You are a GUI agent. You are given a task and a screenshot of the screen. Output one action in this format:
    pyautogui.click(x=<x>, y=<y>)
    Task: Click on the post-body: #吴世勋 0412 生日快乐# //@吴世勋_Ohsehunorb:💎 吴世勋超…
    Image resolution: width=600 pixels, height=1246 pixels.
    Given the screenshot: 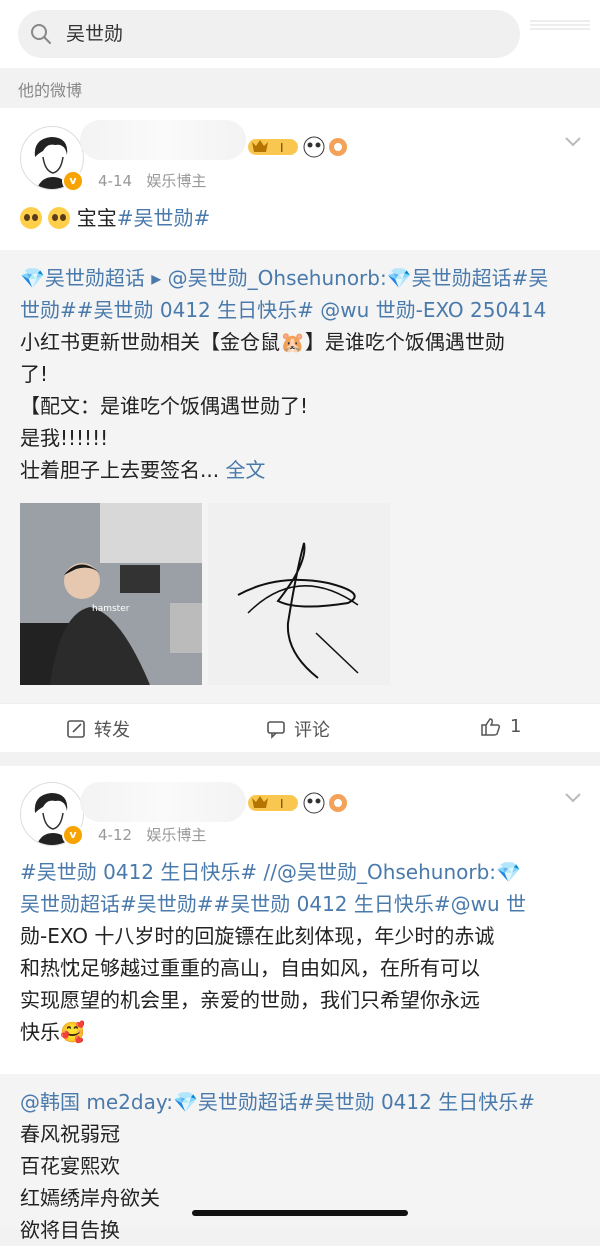 What is the action you would take?
    pyautogui.click(x=302, y=952)
    